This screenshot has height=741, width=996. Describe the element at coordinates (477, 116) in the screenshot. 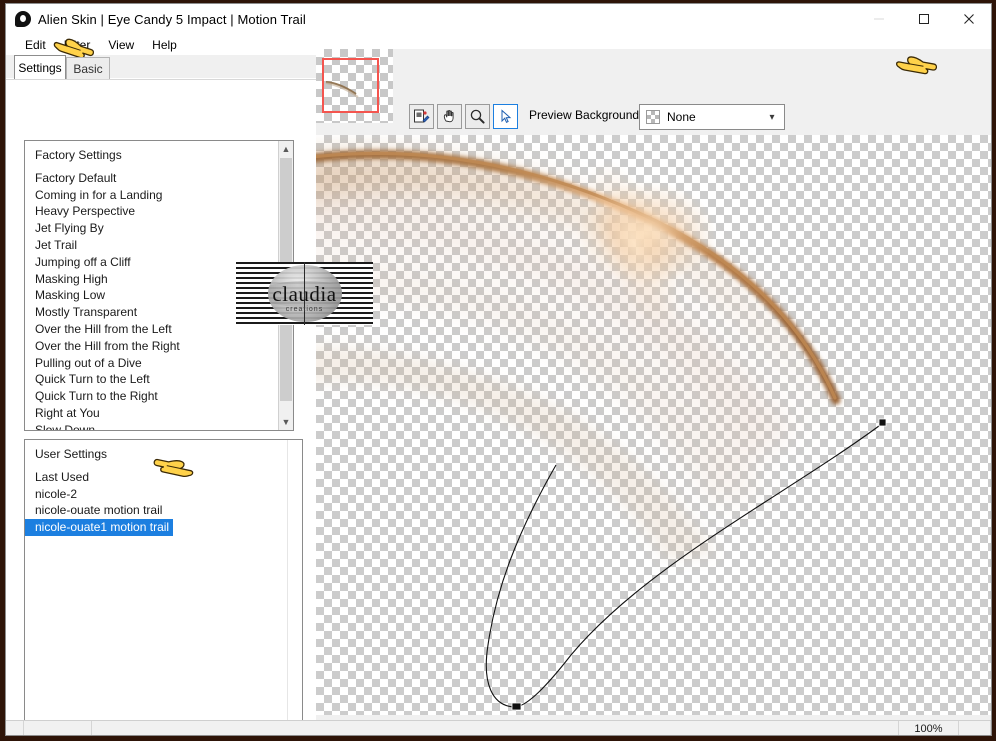

I see `zoom-tool-icon` at that location.